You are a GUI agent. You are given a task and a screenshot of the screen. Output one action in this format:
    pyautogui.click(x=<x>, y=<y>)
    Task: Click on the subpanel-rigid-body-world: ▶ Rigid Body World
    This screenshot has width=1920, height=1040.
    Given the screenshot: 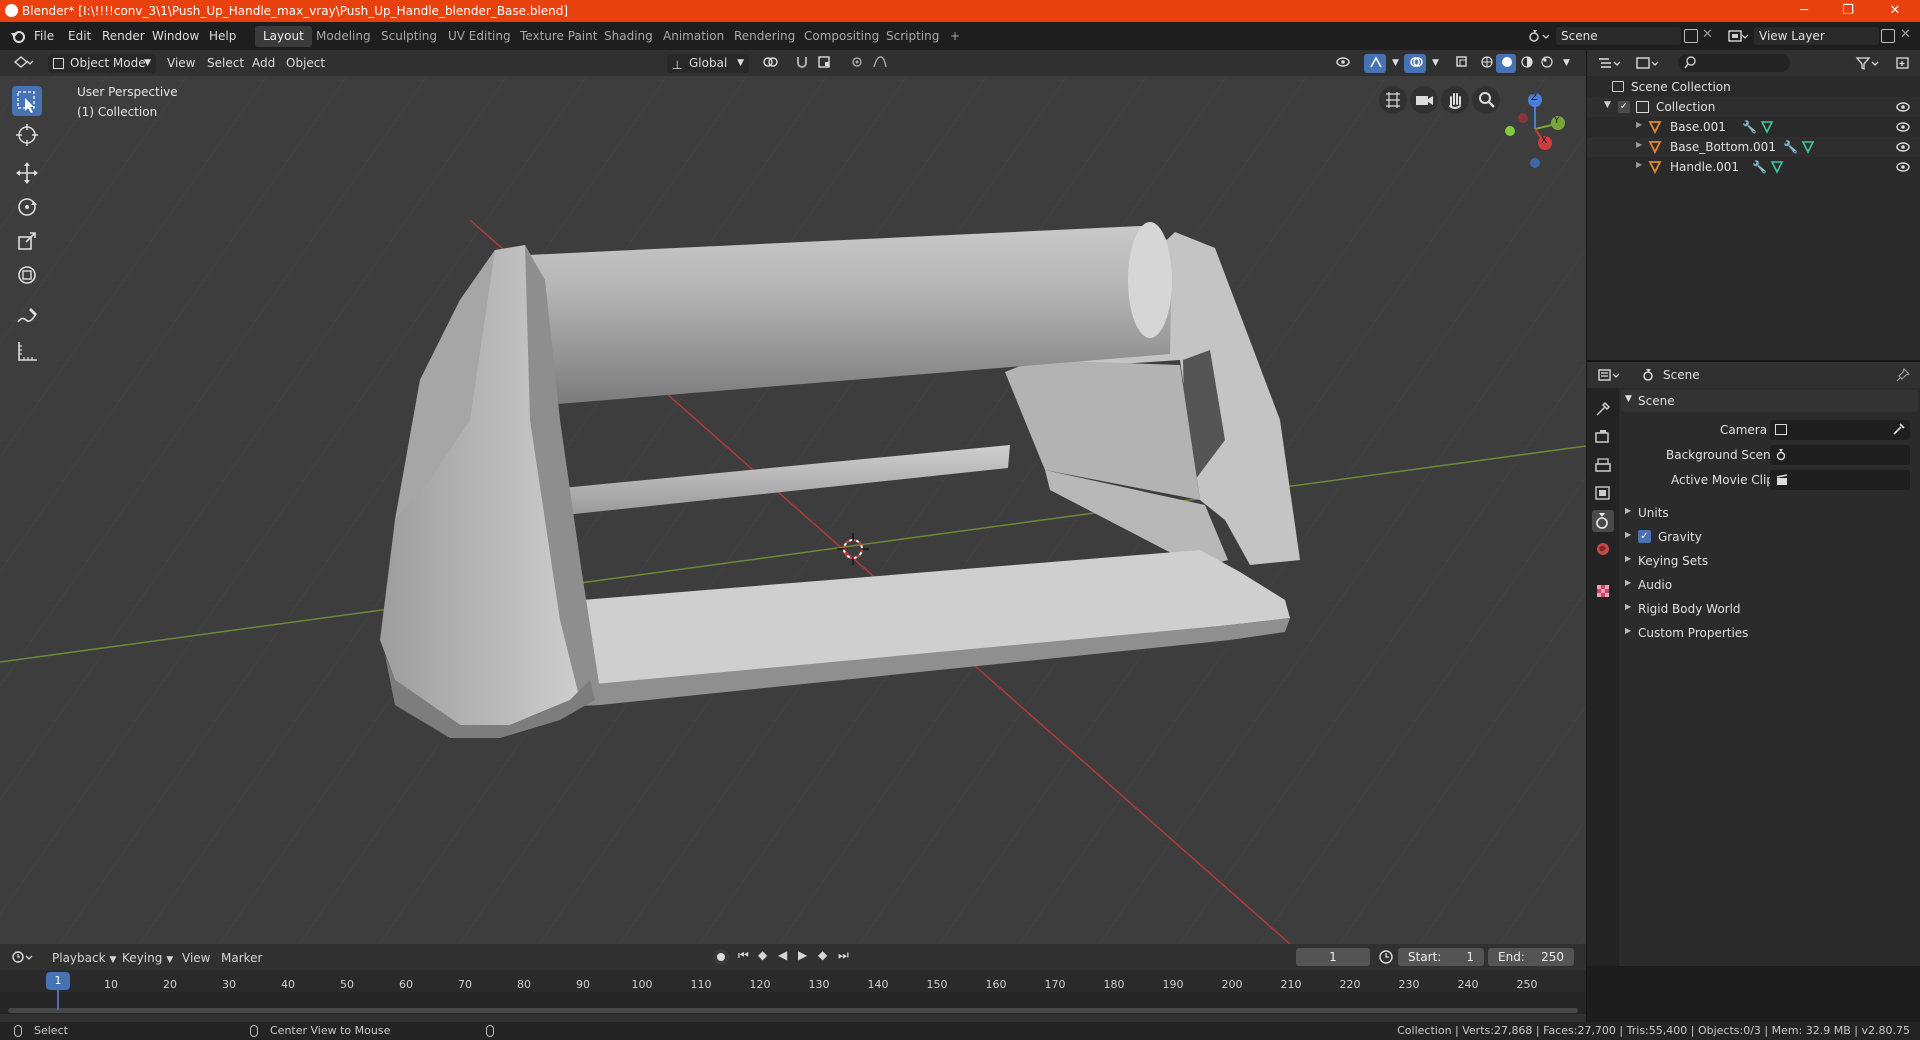 What is the action you would take?
    pyautogui.click(x=1769, y=609)
    